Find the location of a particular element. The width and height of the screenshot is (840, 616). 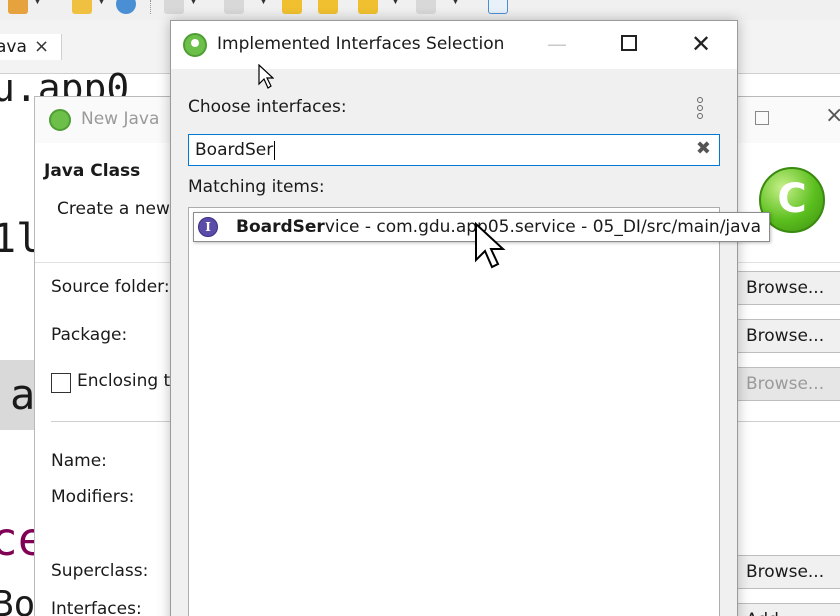

dialog-titlebar: Implemented Interfaces Selection — ✕ is located at coordinates (454, 45).